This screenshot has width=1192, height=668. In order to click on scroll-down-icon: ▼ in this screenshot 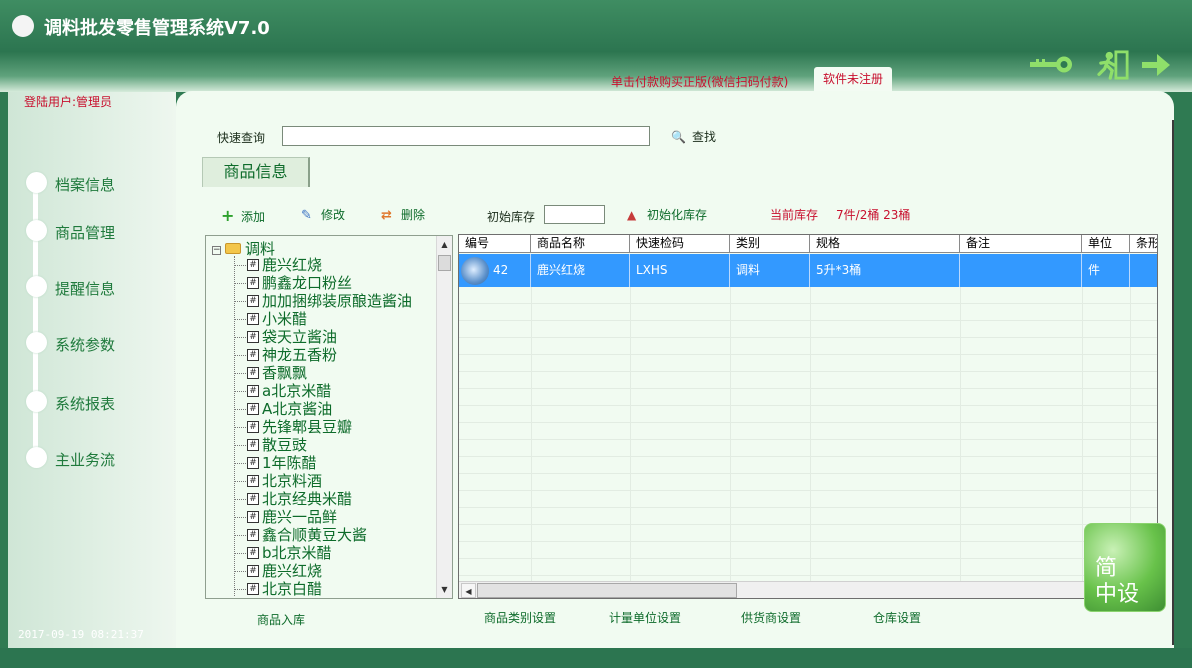, I will do `click(444, 589)`.